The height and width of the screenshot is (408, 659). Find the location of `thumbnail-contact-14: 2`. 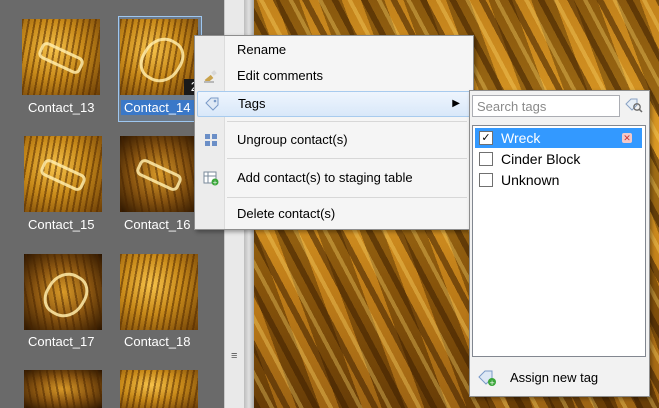

thumbnail-contact-14: 2 is located at coordinates (159, 57).